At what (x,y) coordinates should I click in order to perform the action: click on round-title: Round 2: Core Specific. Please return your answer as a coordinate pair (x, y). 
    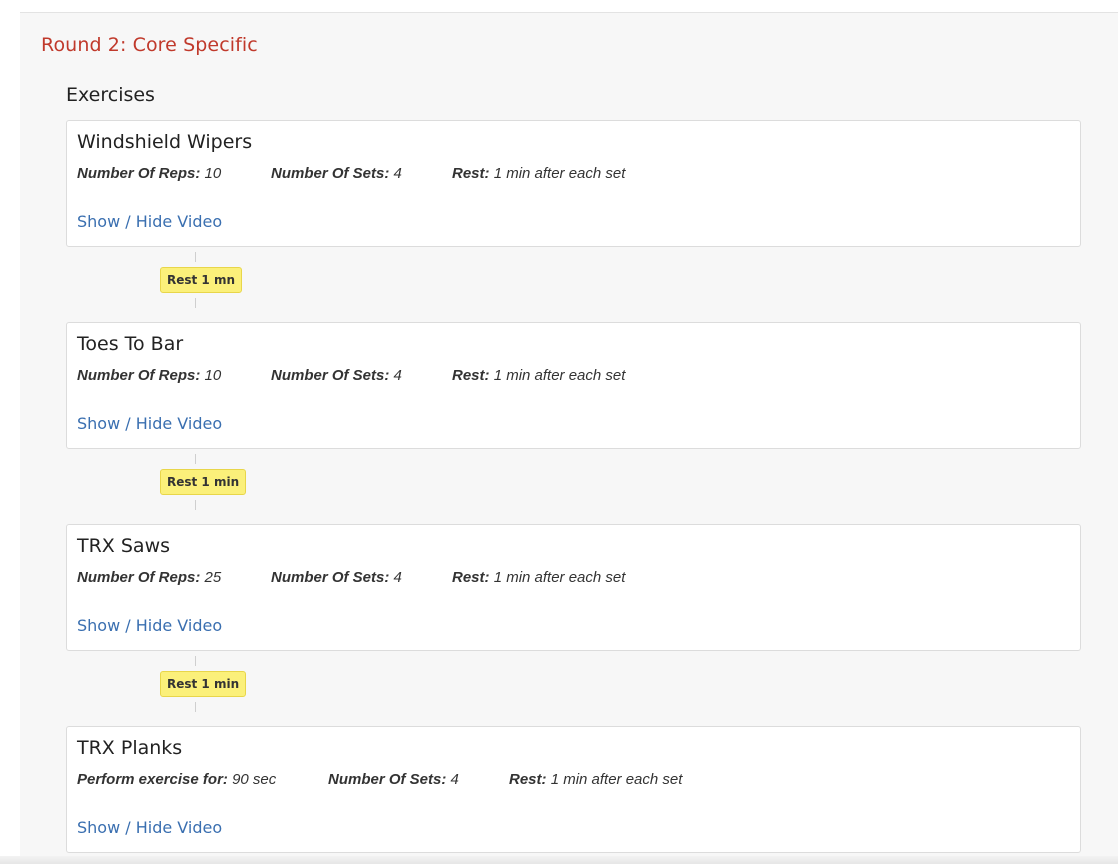
    Looking at the image, I should click on (149, 45).